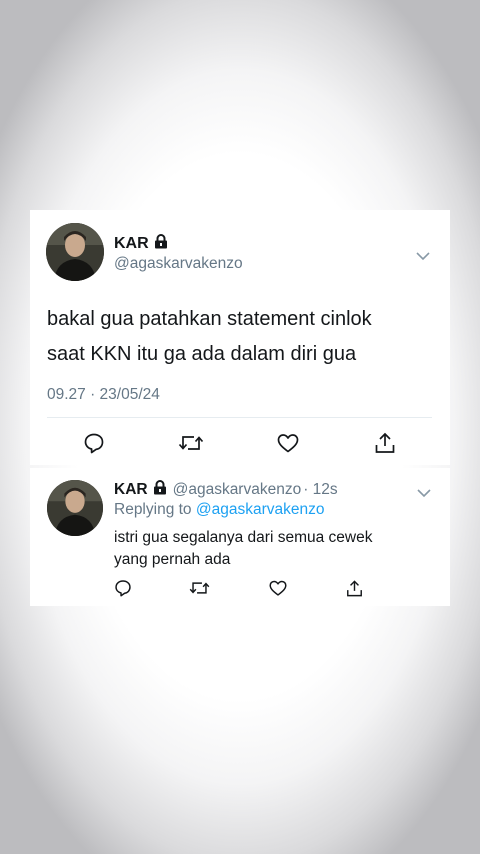  Describe the element at coordinates (202, 354) in the screenshot. I see `tweet-text-line: saat KKN itu ga ada dalam diri gua` at that location.